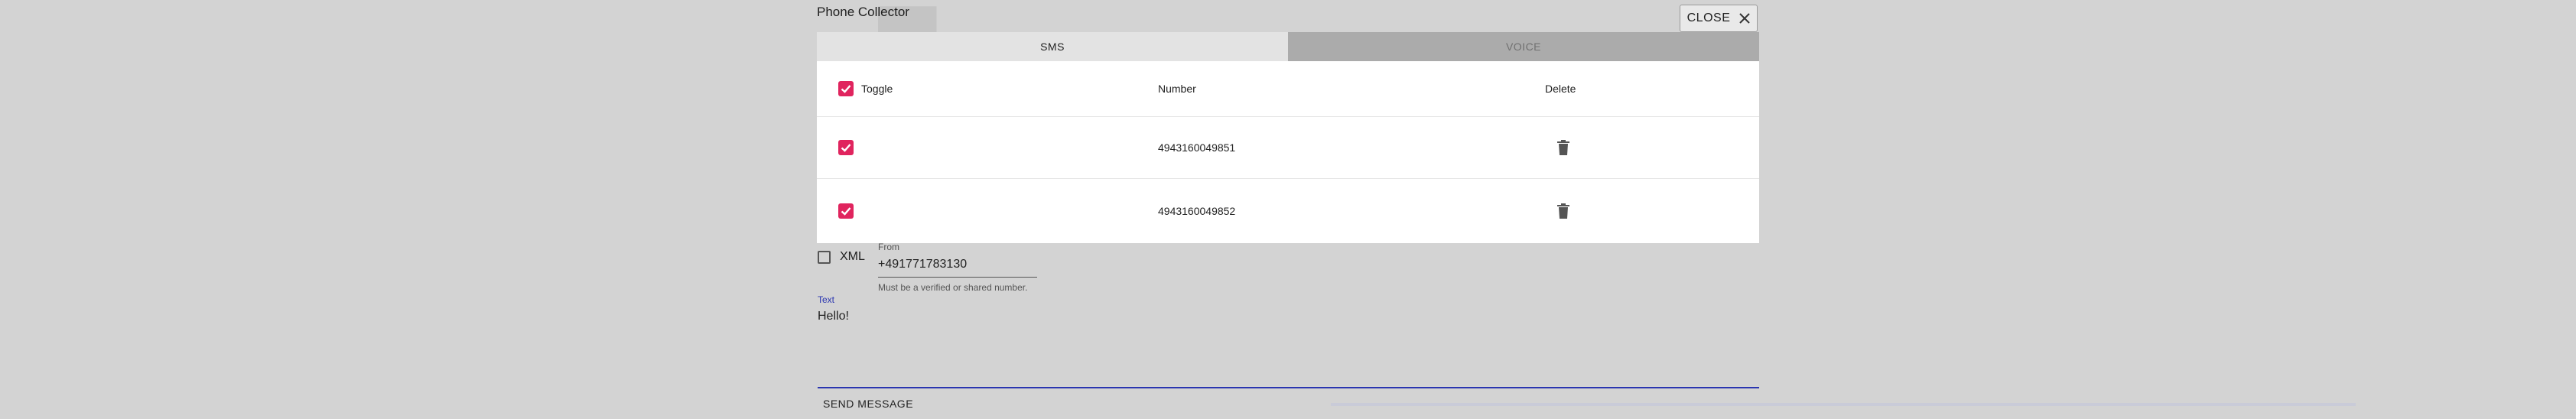  I want to click on dialog-title: Phone Collector, so click(863, 12).